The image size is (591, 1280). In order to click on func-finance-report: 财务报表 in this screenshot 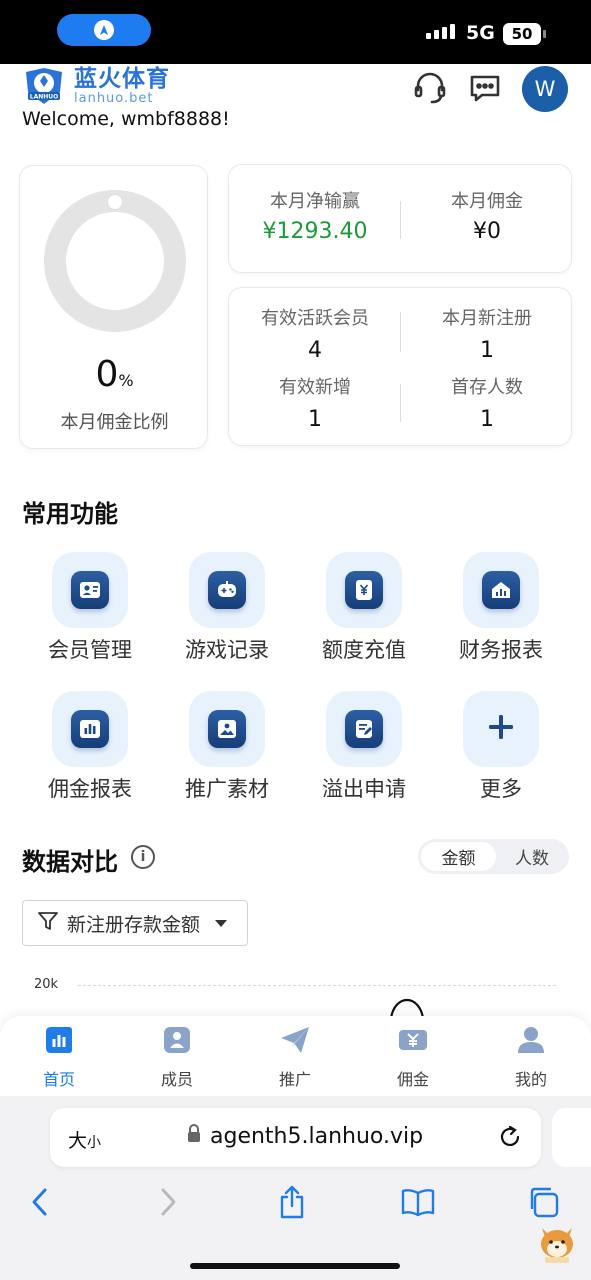, I will do `click(501, 608)`.